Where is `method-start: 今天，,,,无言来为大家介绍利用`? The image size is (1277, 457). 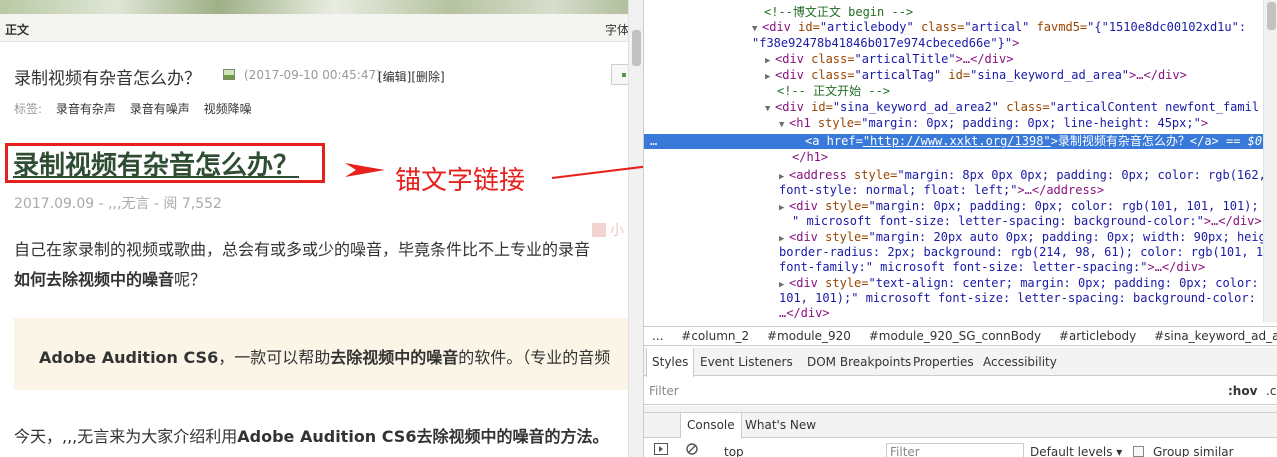 method-start: 今天，,,,无言来为大家介绍利用 is located at coordinates (126, 436).